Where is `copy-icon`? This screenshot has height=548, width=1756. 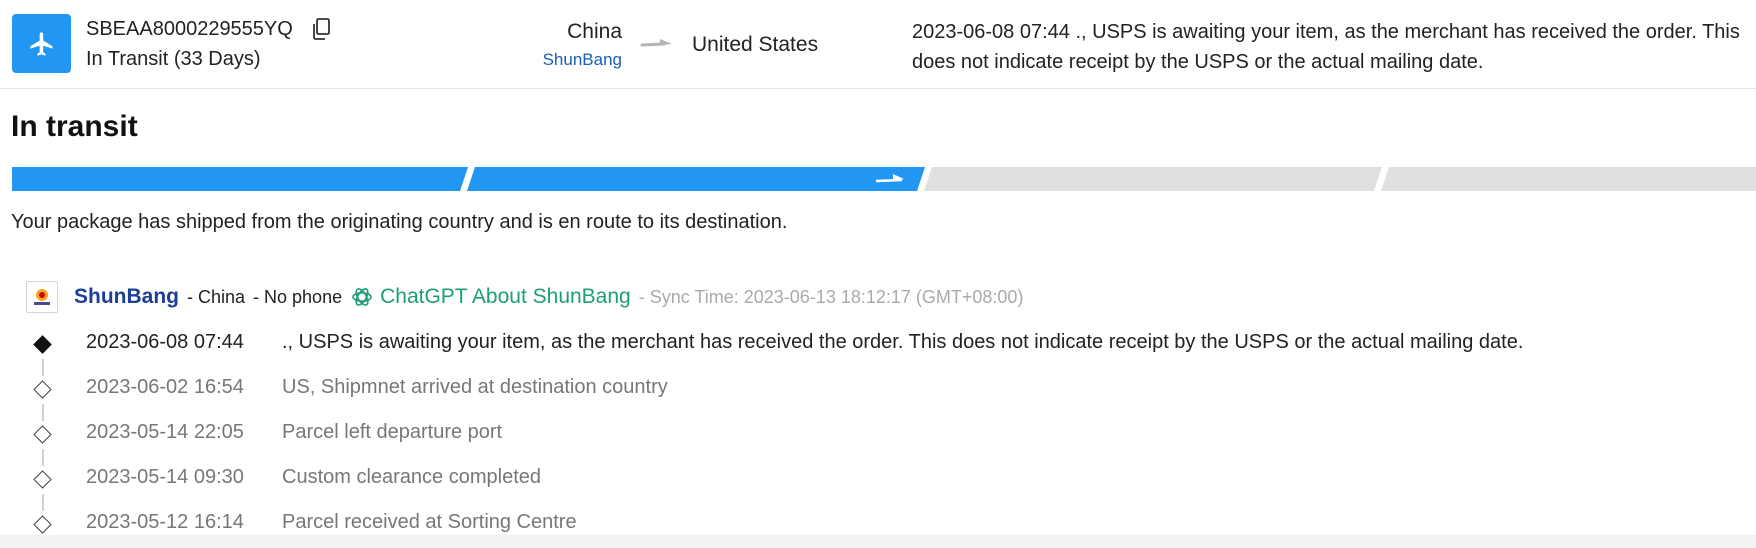 copy-icon is located at coordinates (321, 29).